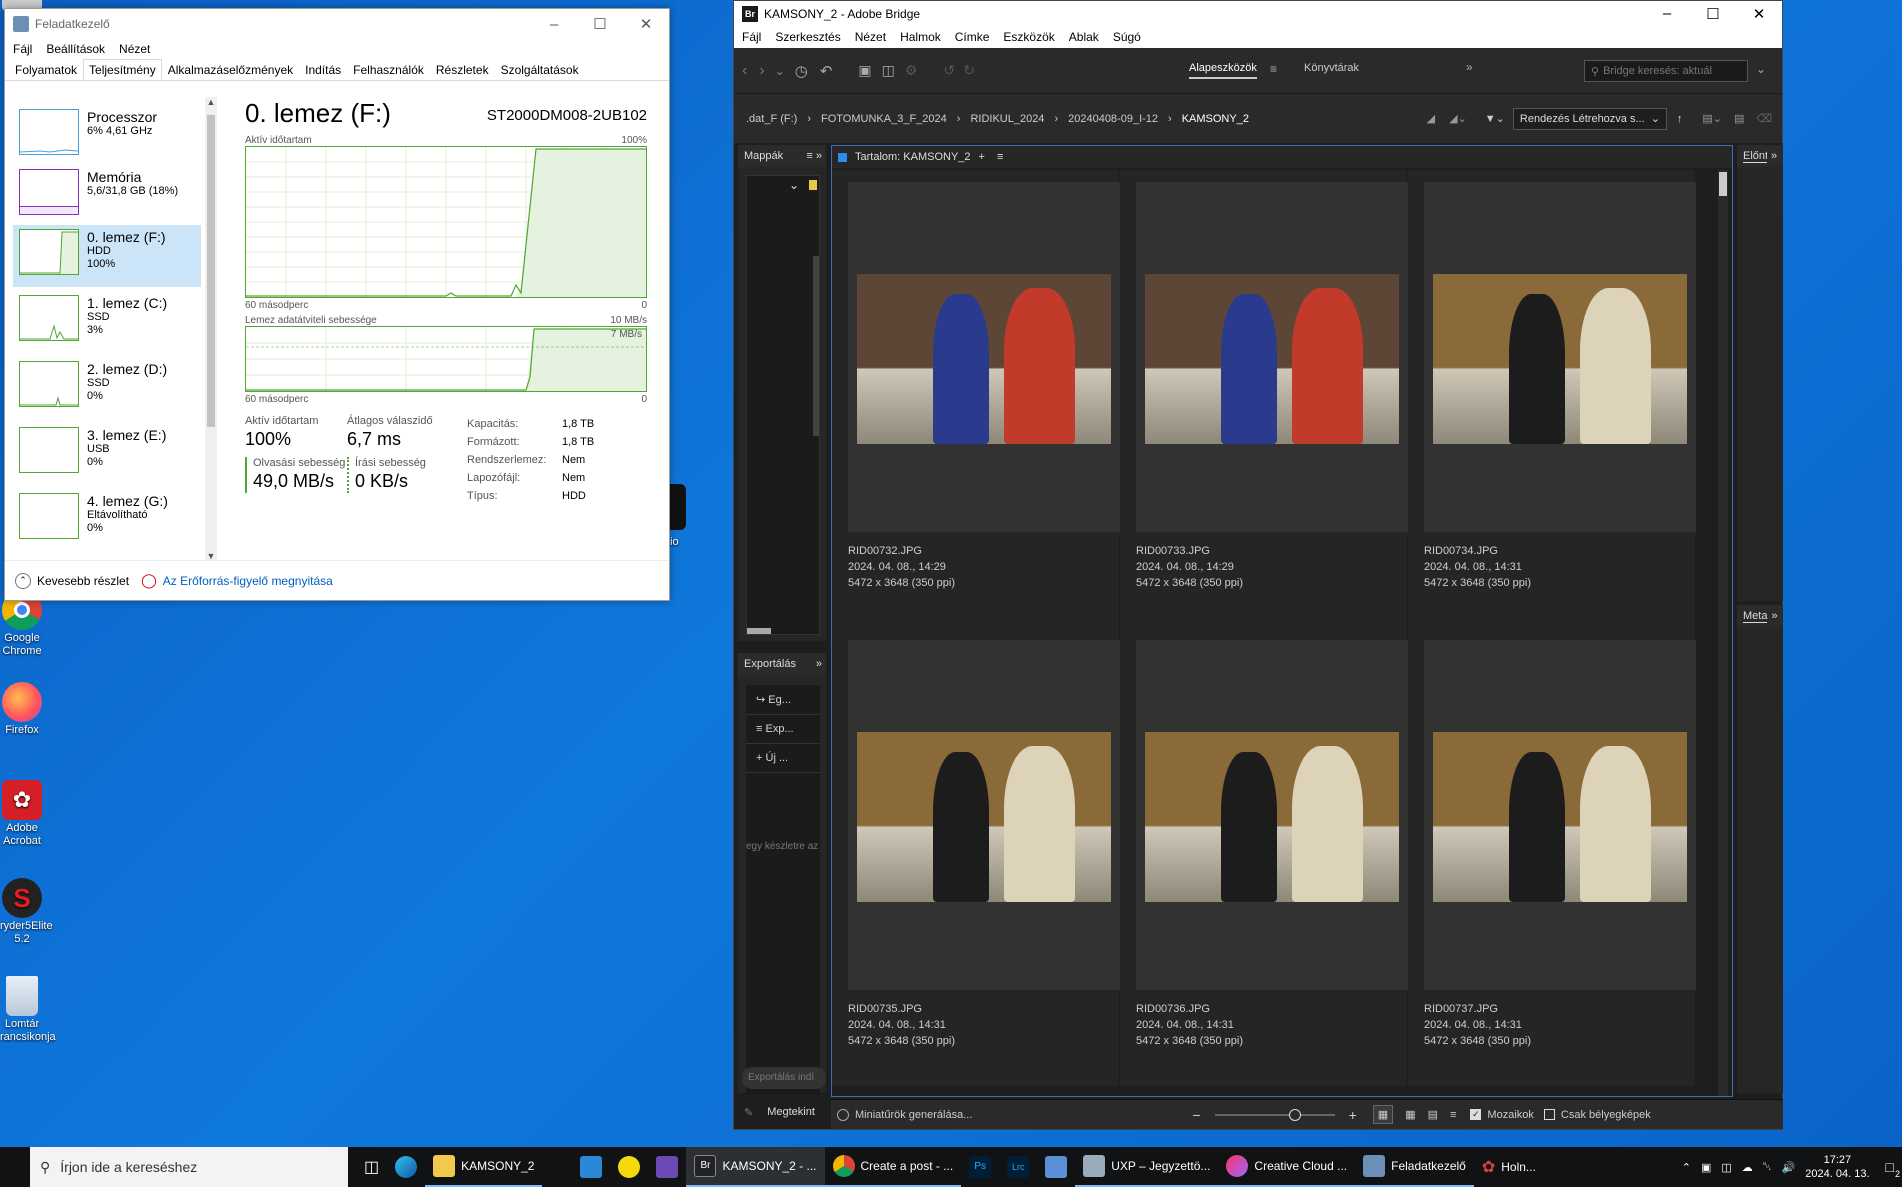 This screenshot has width=1902, height=1187. What do you see at coordinates (1739, 118) in the screenshot?
I see `folder-icon: ▤` at bounding box center [1739, 118].